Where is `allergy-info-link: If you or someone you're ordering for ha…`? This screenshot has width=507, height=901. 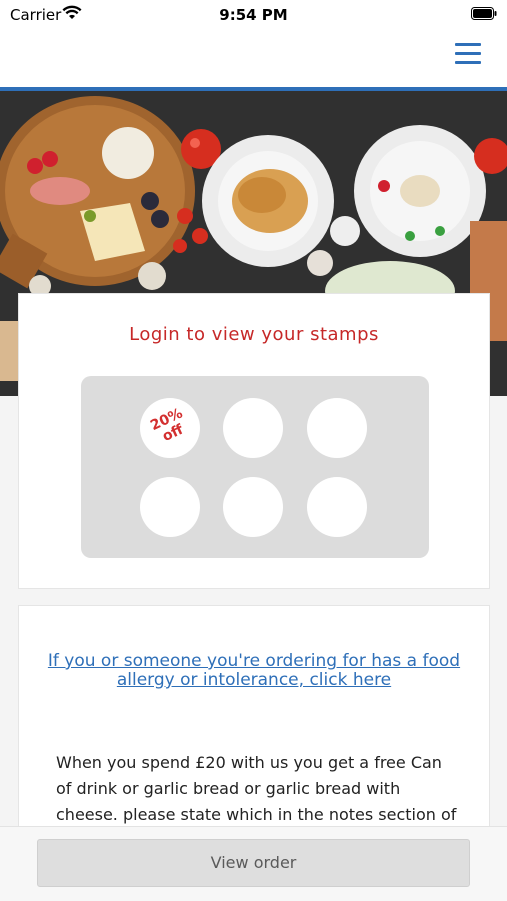
allergy-info-link: If you or someone you're ordering for ha… is located at coordinates (254, 671).